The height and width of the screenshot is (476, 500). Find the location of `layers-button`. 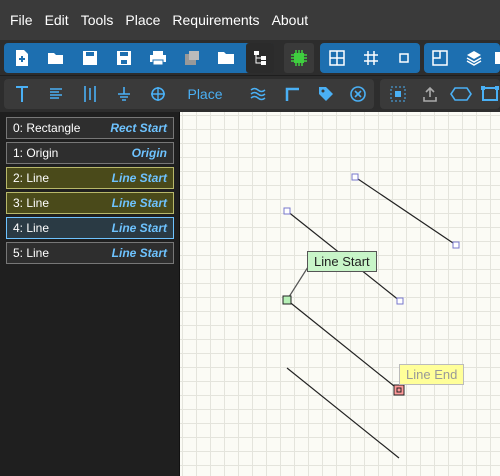

layers-button is located at coordinates (474, 58).